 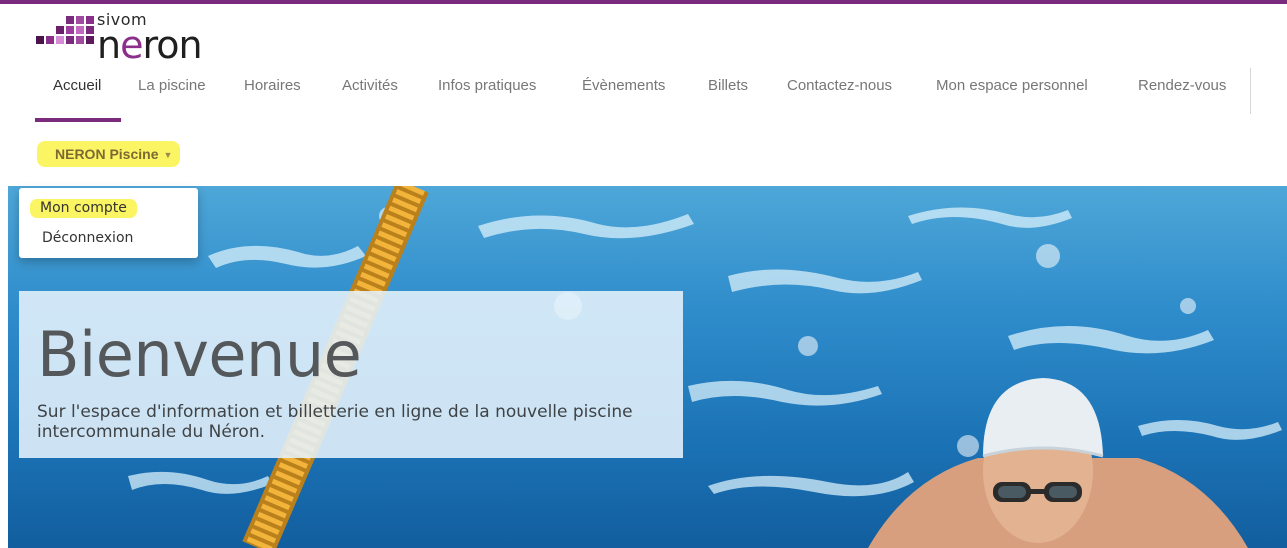 I want to click on nav-item-contactez-nous: Contactez-nous, so click(x=839, y=85).